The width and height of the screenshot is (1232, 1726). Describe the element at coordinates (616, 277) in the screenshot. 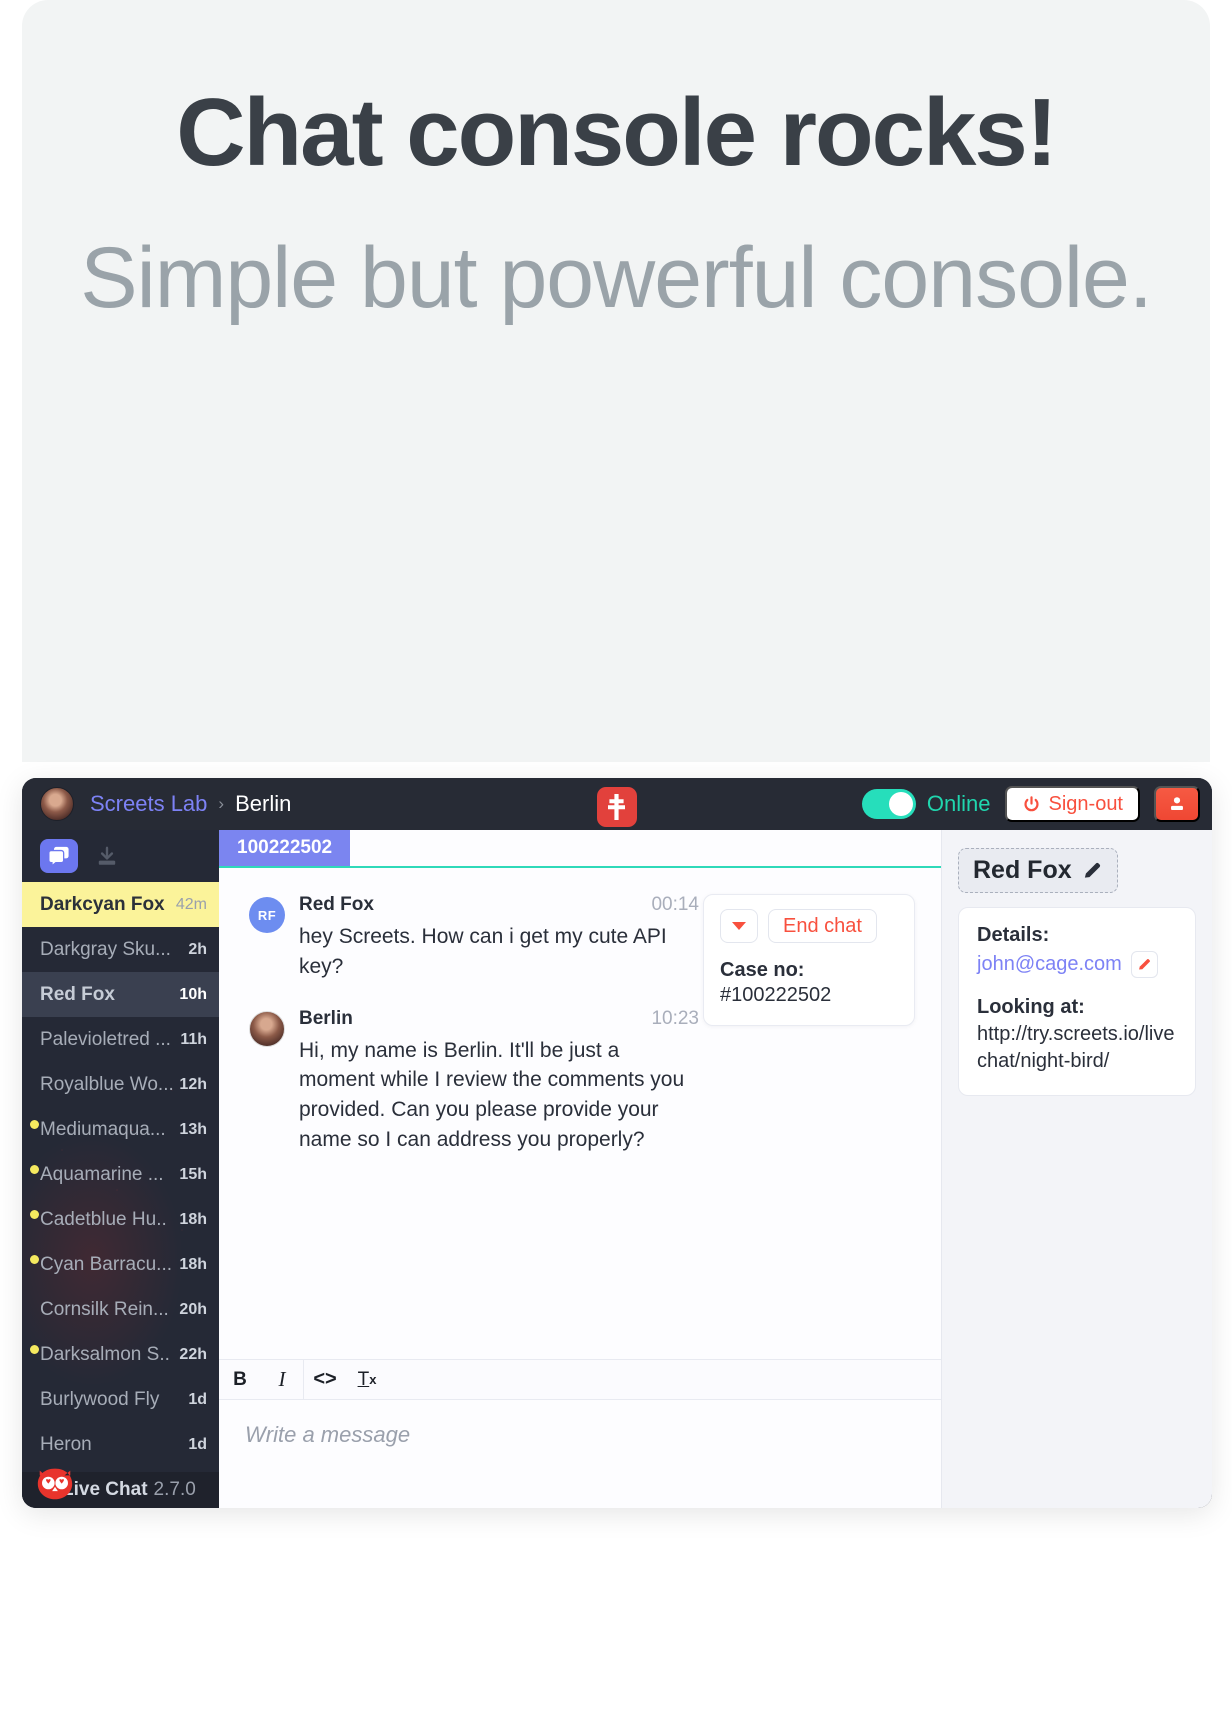

I see `hero-subhead: Simple but powerful console.` at that location.